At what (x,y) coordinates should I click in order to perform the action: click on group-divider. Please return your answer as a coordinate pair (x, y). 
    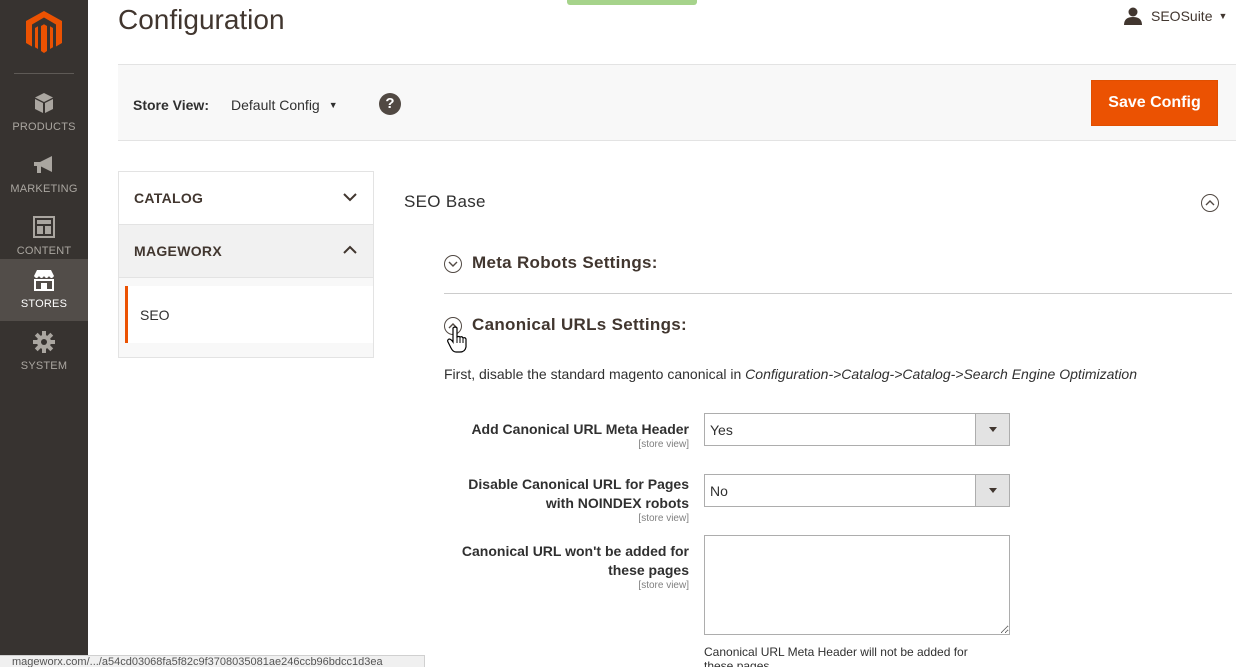
    Looking at the image, I should click on (838, 293).